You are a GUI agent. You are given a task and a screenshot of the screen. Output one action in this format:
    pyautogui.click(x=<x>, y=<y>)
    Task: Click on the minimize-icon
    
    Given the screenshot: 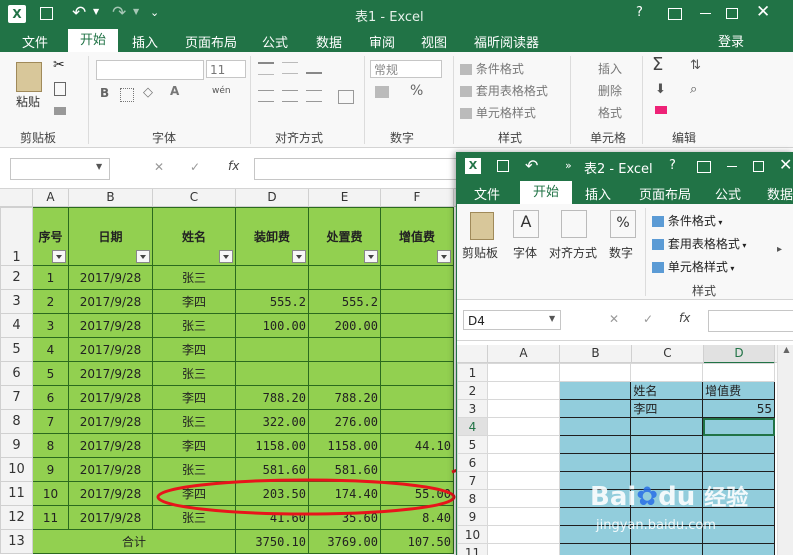 What is the action you would take?
    pyautogui.click(x=732, y=166)
    